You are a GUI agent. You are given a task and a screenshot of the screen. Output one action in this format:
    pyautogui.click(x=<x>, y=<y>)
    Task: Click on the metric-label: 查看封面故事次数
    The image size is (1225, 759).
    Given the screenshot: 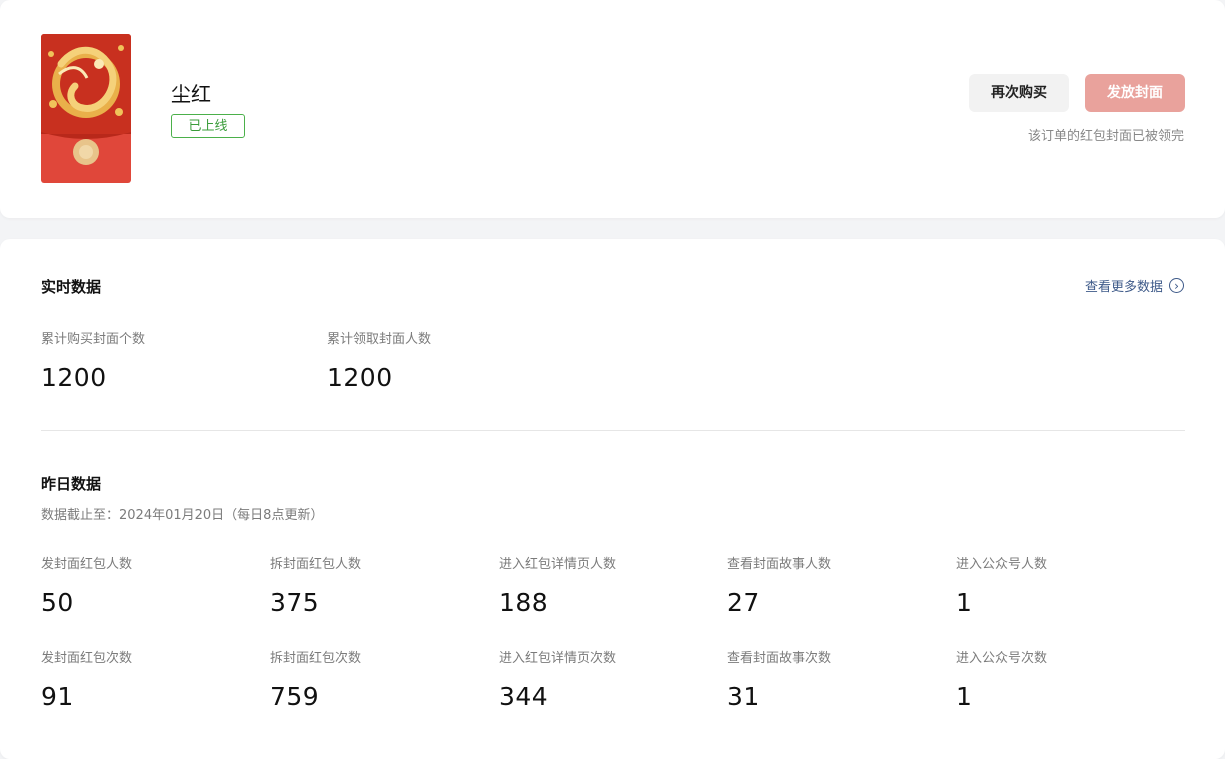 What is the action you would take?
    pyautogui.click(x=779, y=658)
    